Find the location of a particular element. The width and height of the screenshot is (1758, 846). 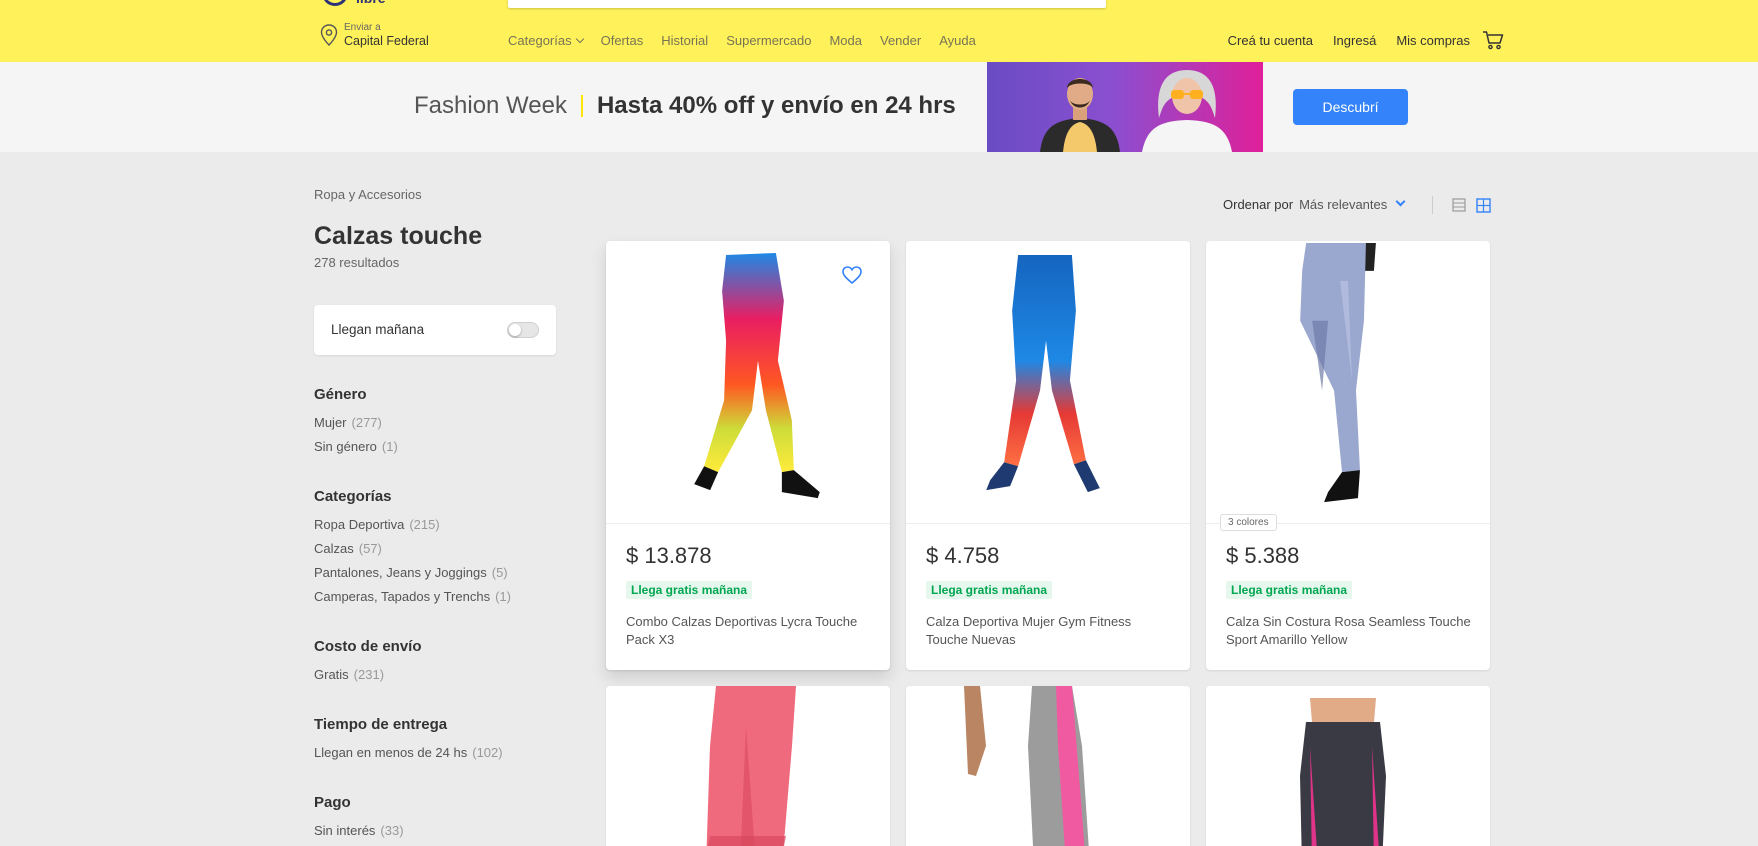

filter-title: Categorías is located at coordinates (353, 496).